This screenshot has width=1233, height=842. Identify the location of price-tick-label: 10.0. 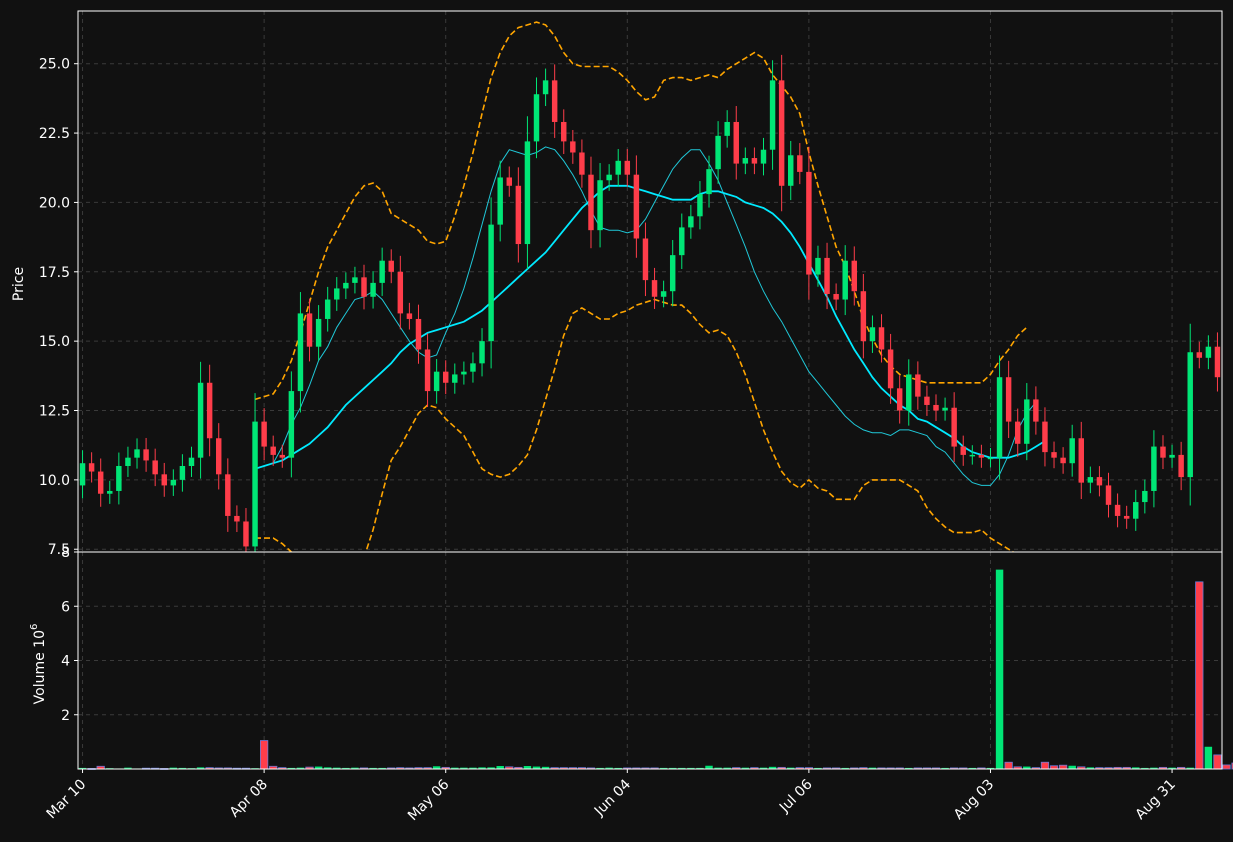
(54, 481).